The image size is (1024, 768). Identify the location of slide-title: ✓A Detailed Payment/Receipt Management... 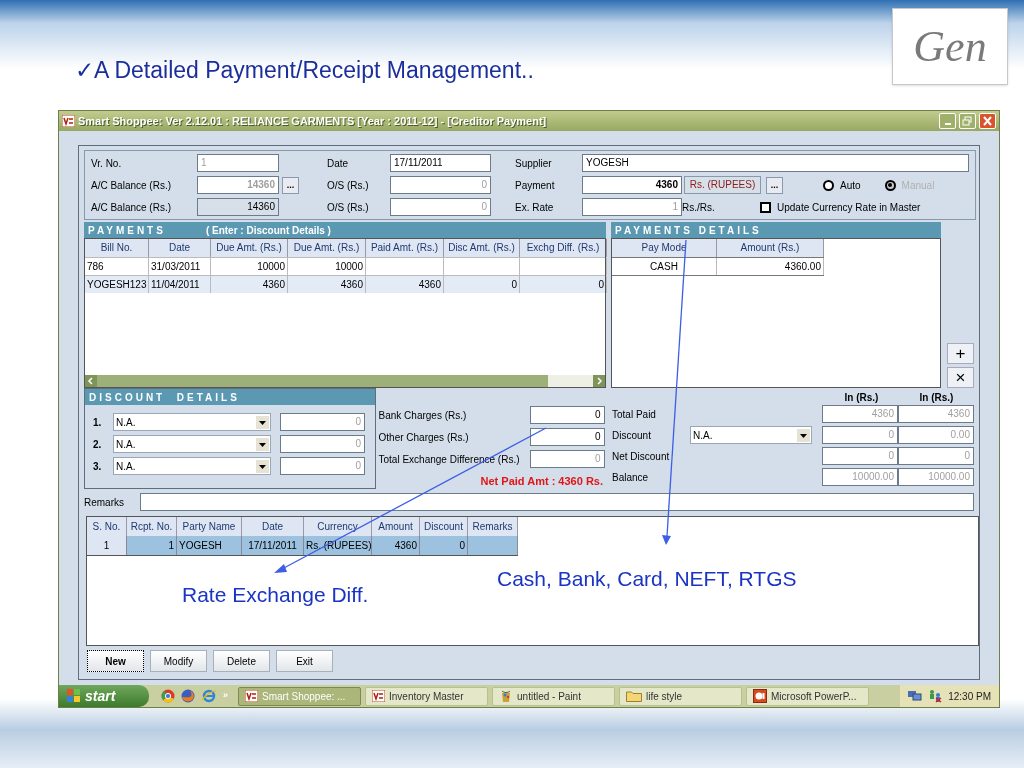
(304, 70).